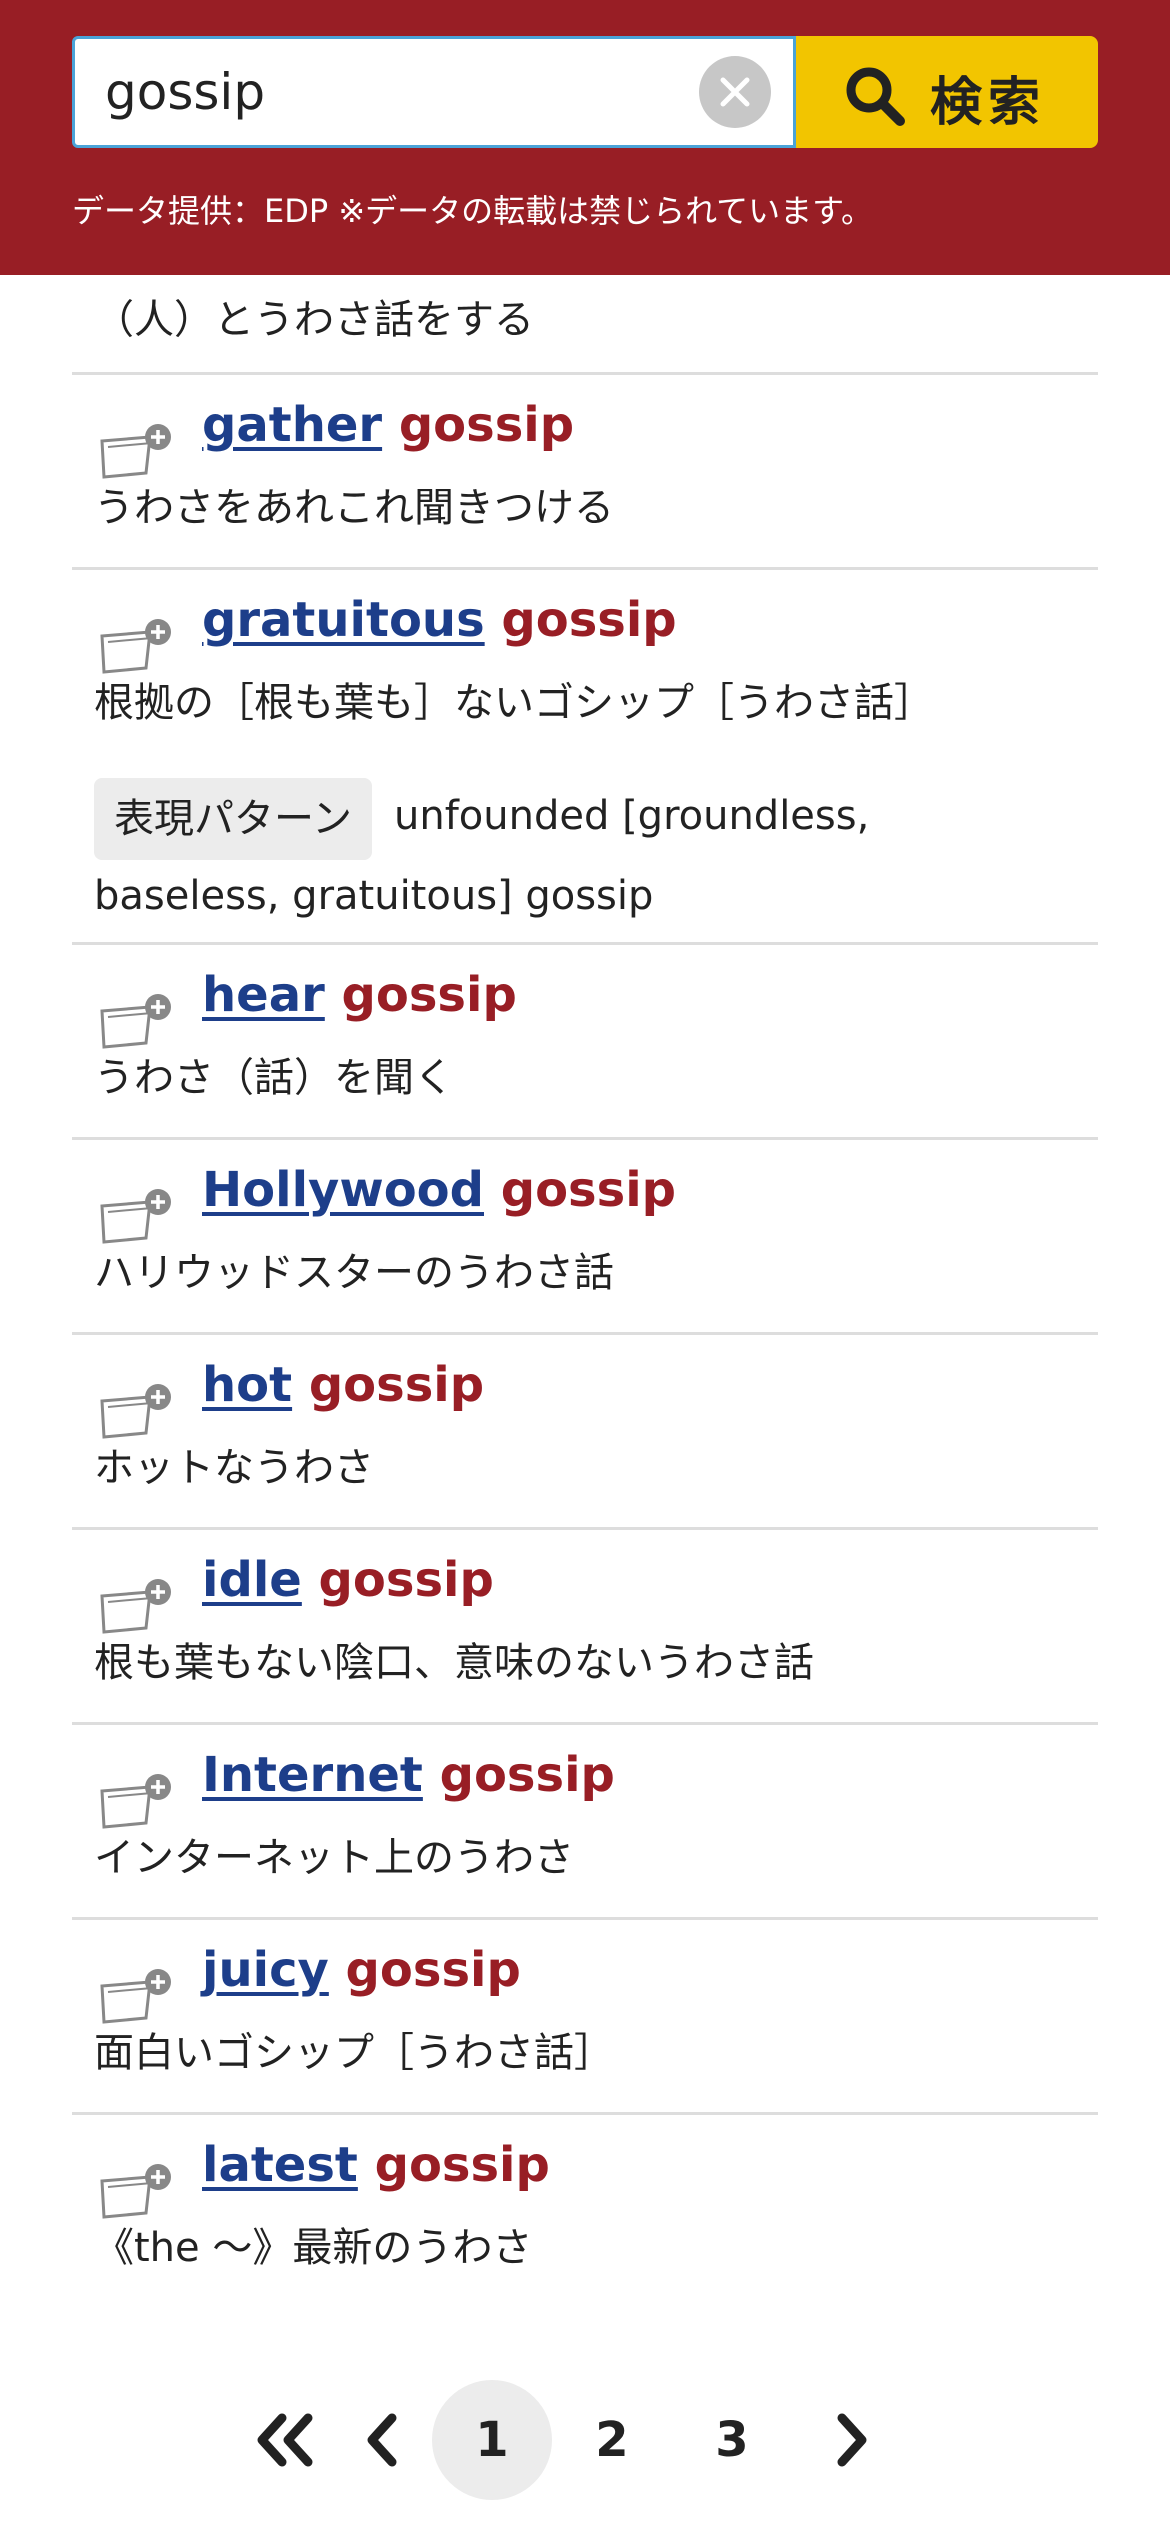 The height and width of the screenshot is (2532, 1170). I want to click on entry-headword: idle gossip, so click(348, 1580).